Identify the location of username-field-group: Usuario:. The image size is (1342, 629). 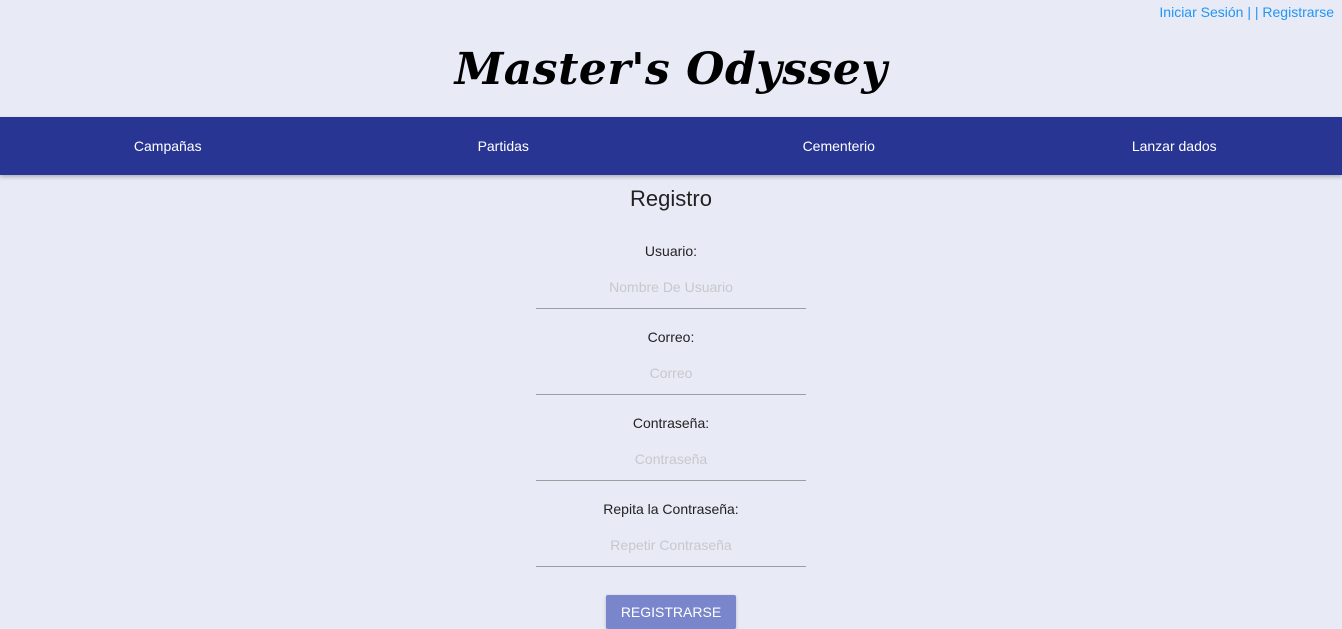
(671, 276).